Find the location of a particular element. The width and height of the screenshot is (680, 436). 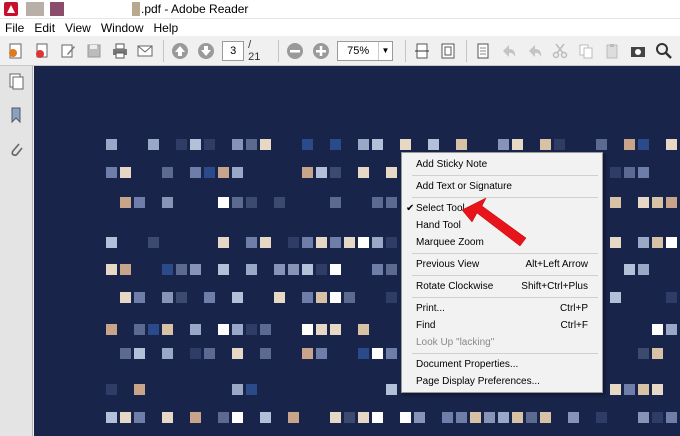

previous-page-icon is located at coordinates (180, 51).